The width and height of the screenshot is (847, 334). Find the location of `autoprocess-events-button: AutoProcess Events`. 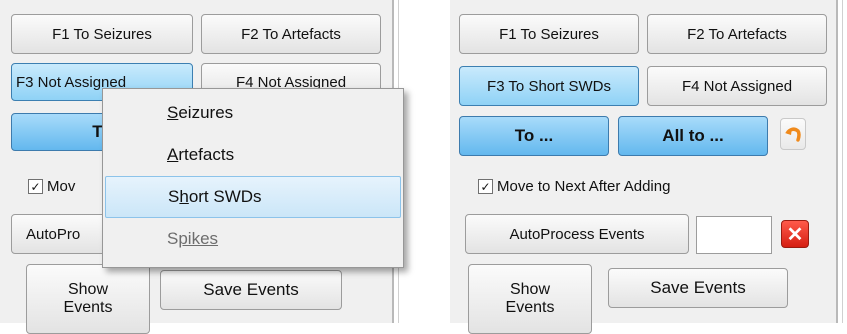

autoprocess-events-button: AutoProcess Events is located at coordinates (577, 234).